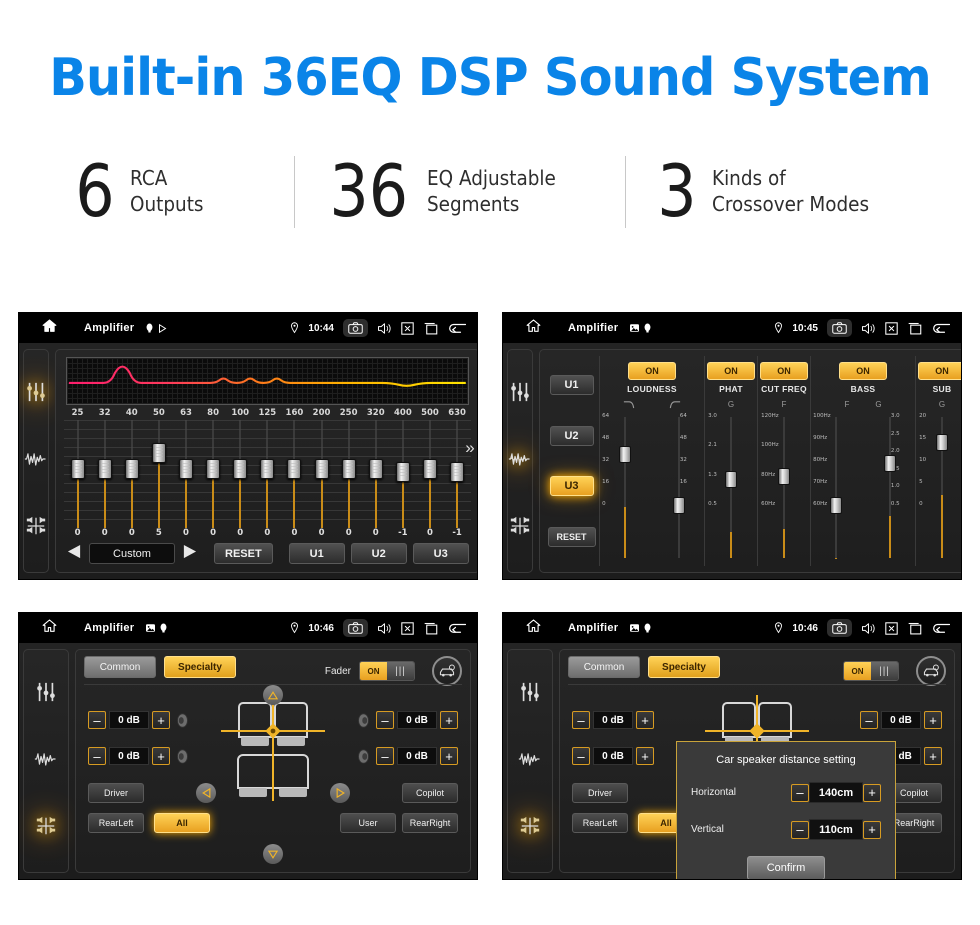 The image size is (980, 925). What do you see at coordinates (206, 793) in the screenshot?
I see `nav-left-button` at bounding box center [206, 793].